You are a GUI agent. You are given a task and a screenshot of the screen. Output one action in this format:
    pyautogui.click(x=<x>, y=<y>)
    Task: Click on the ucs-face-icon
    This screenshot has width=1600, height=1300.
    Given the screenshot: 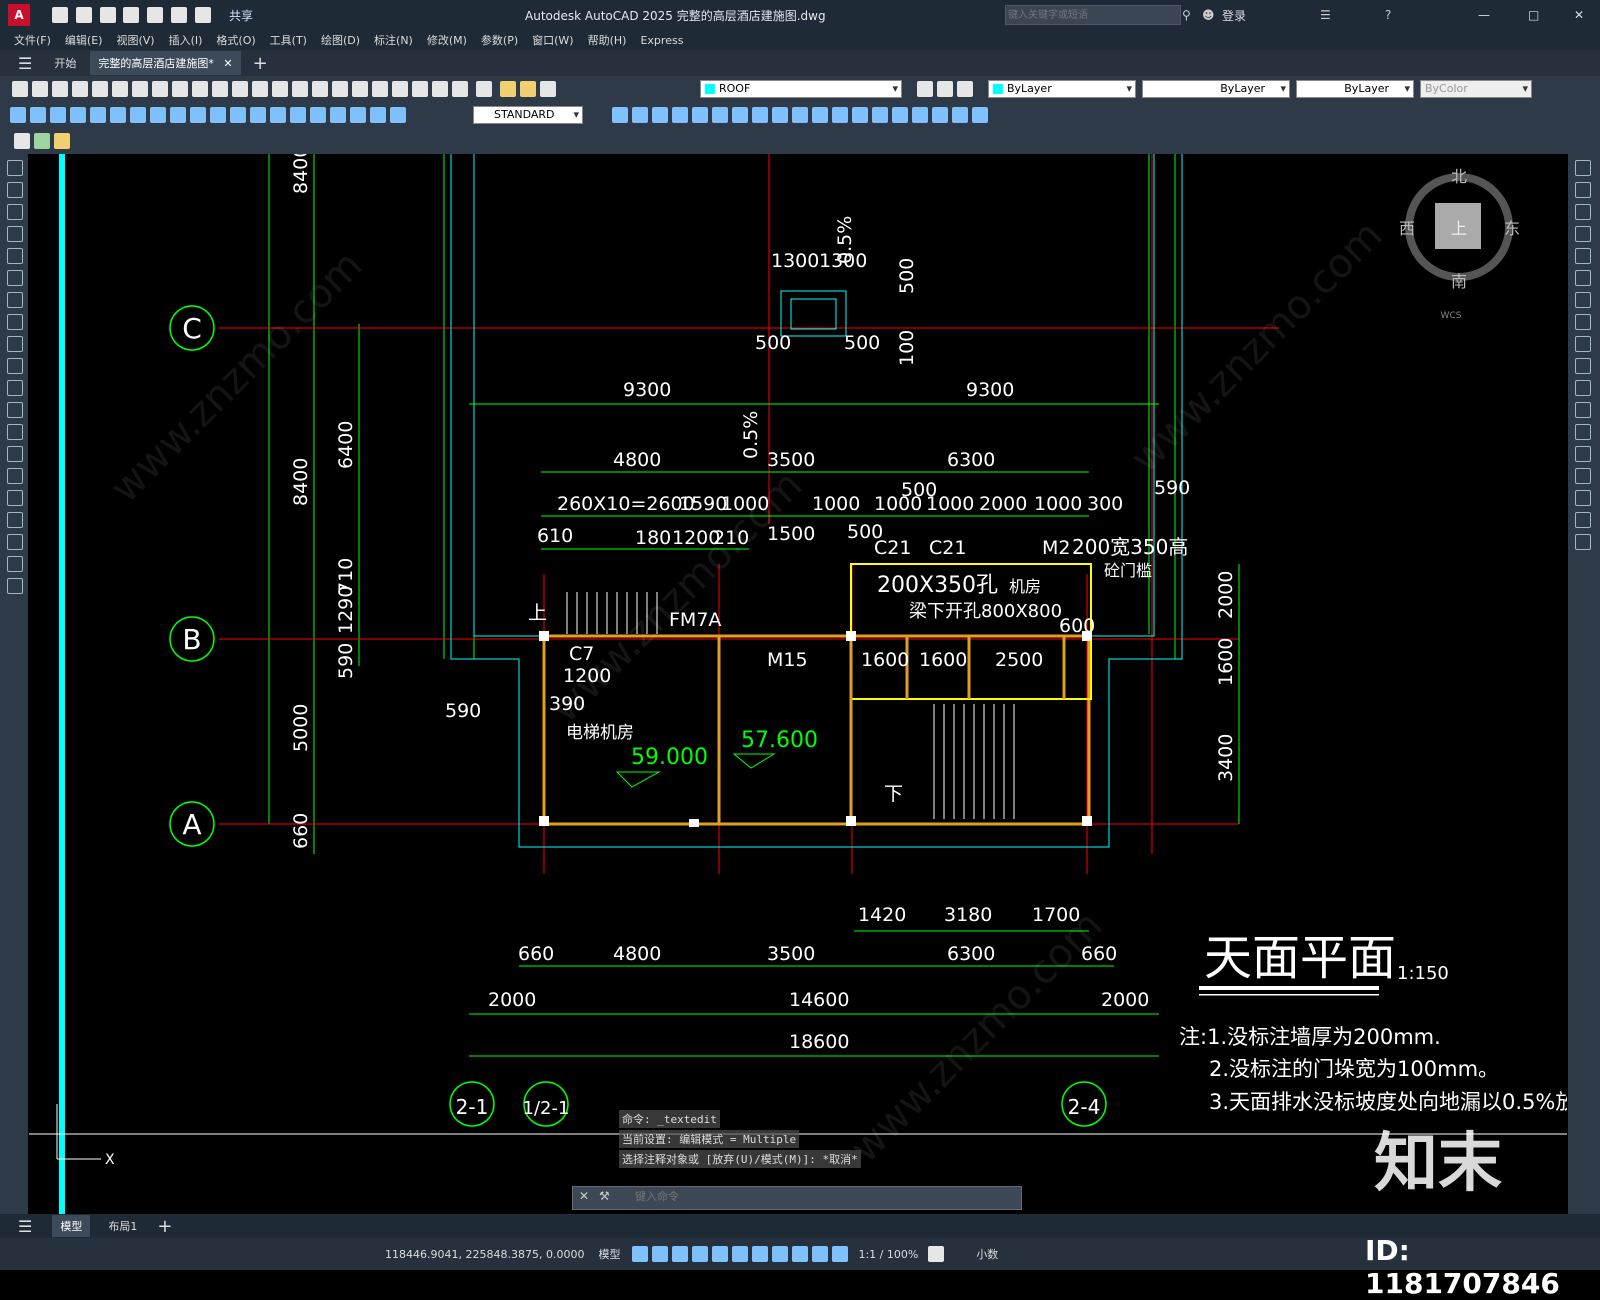 What is the action you would take?
    pyautogui.click(x=680, y=115)
    